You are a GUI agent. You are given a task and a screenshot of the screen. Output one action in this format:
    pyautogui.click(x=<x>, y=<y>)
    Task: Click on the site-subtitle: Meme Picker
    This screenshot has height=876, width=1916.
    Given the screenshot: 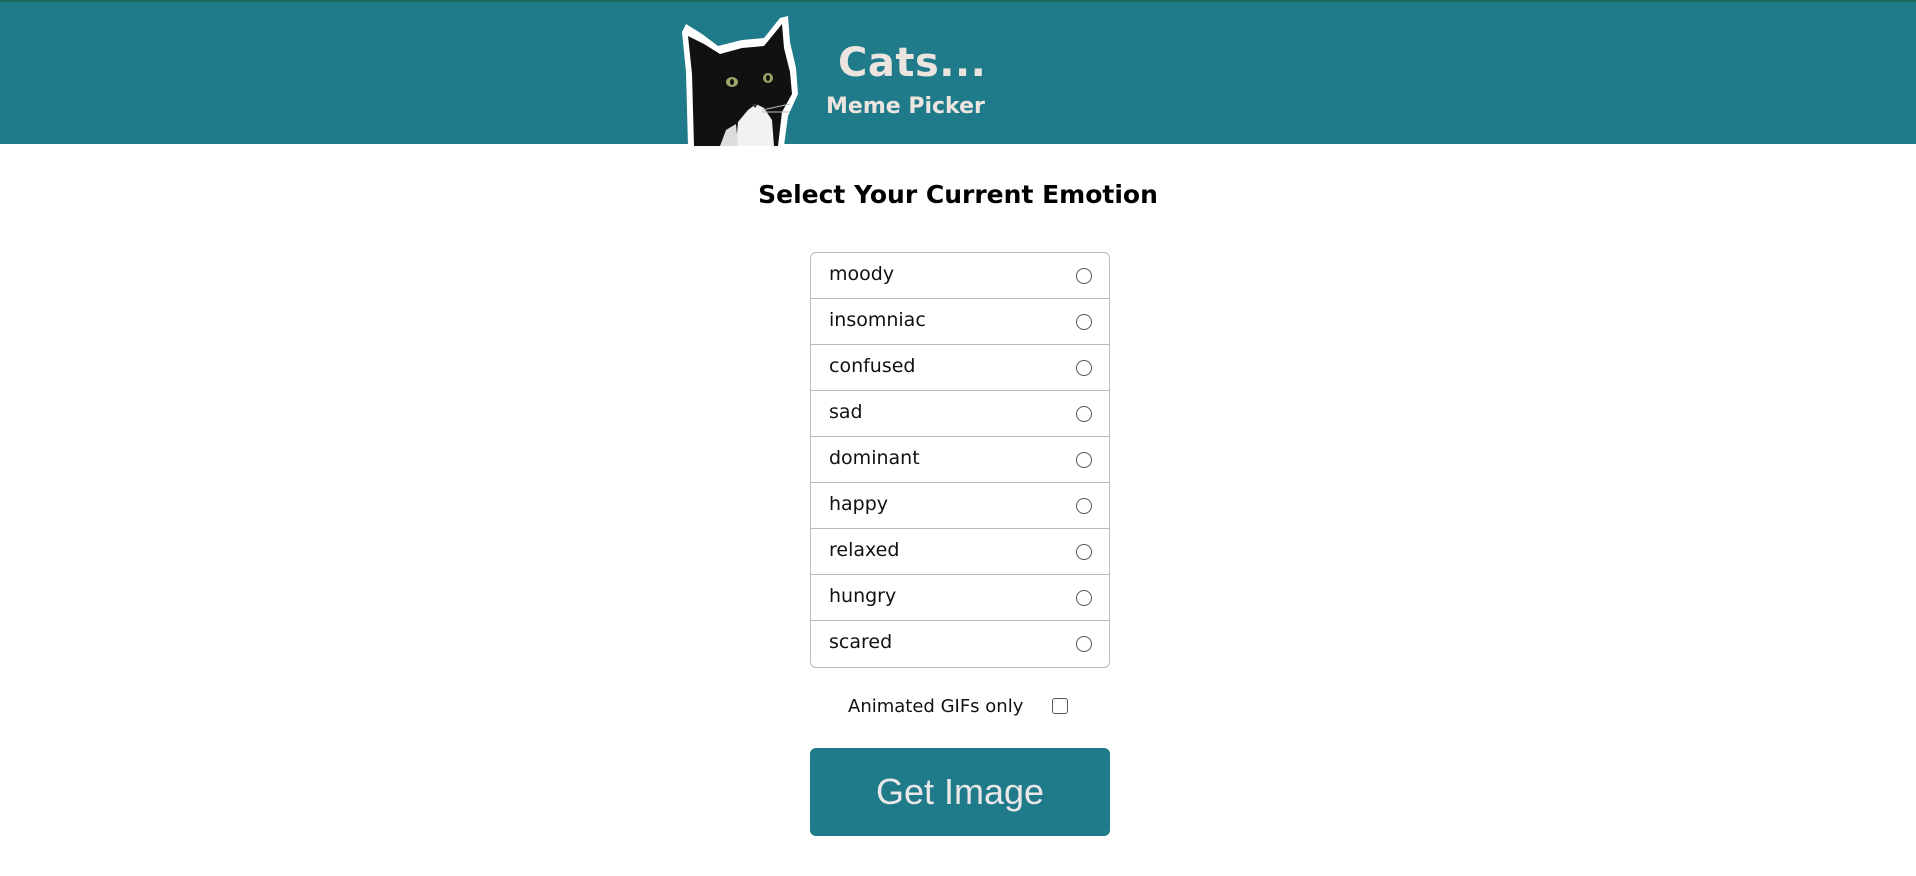 What is the action you would take?
    pyautogui.click(x=905, y=106)
    